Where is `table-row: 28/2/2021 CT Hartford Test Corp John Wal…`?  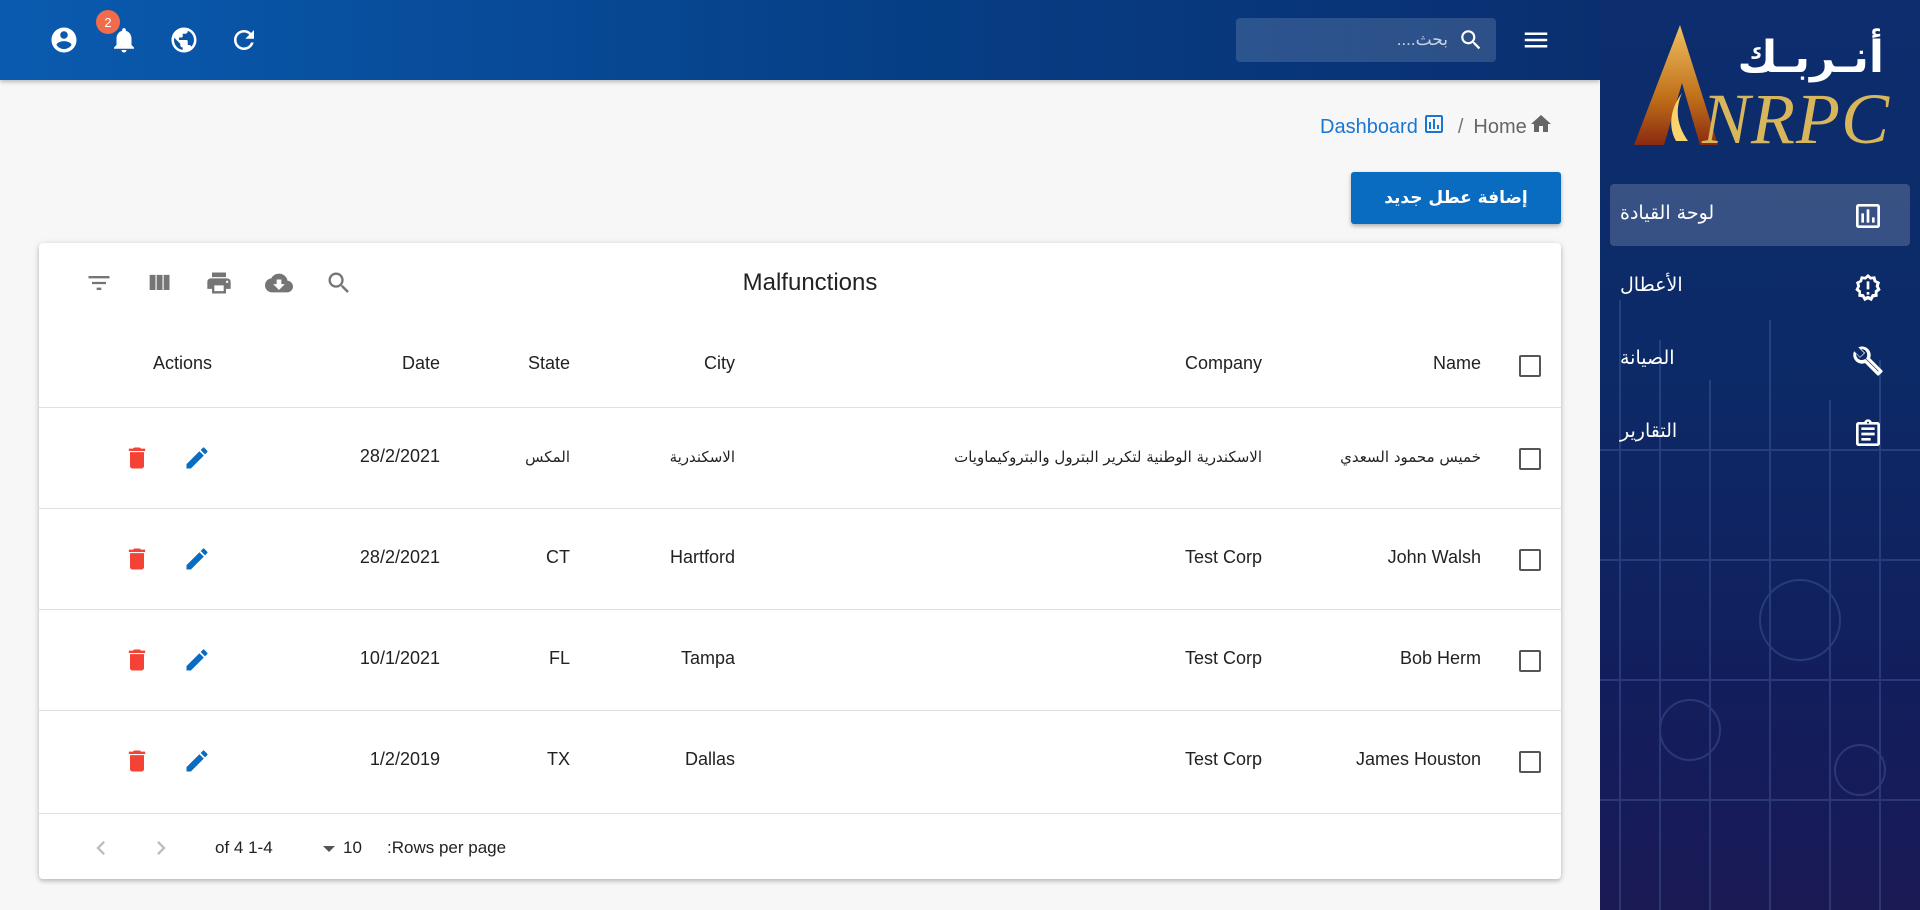
table-row: 28/2/2021 CT Hartford Test Corp John Wal… is located at coordinates (800, 558).